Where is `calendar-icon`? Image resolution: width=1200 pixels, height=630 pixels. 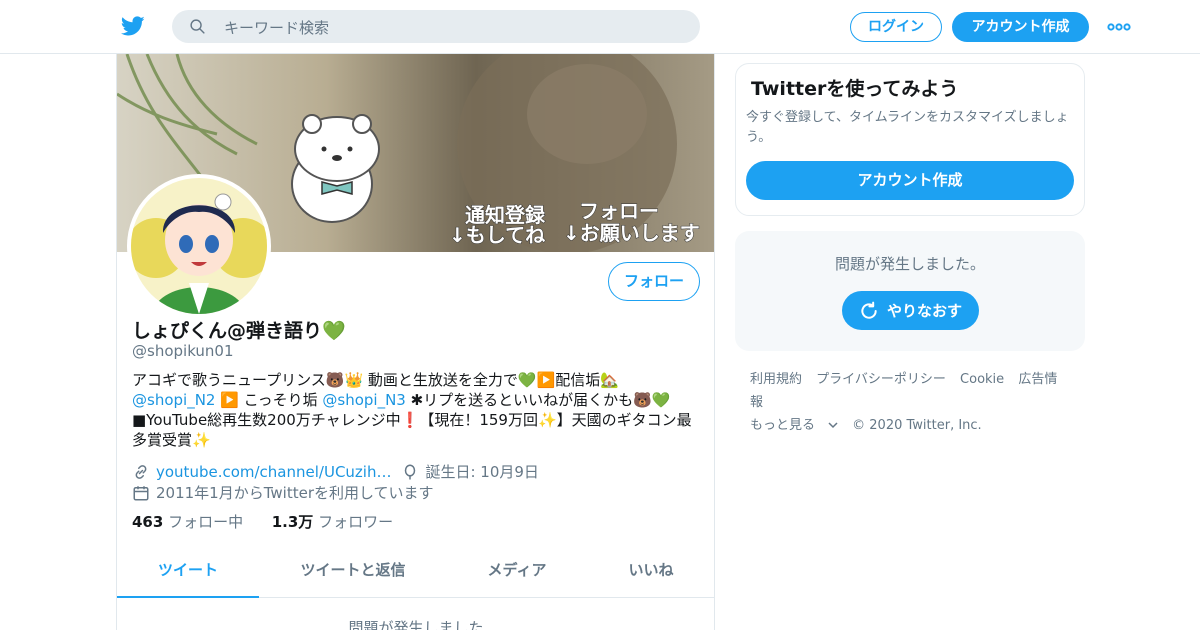 calendar-icon is located at coordinates (141, 492).